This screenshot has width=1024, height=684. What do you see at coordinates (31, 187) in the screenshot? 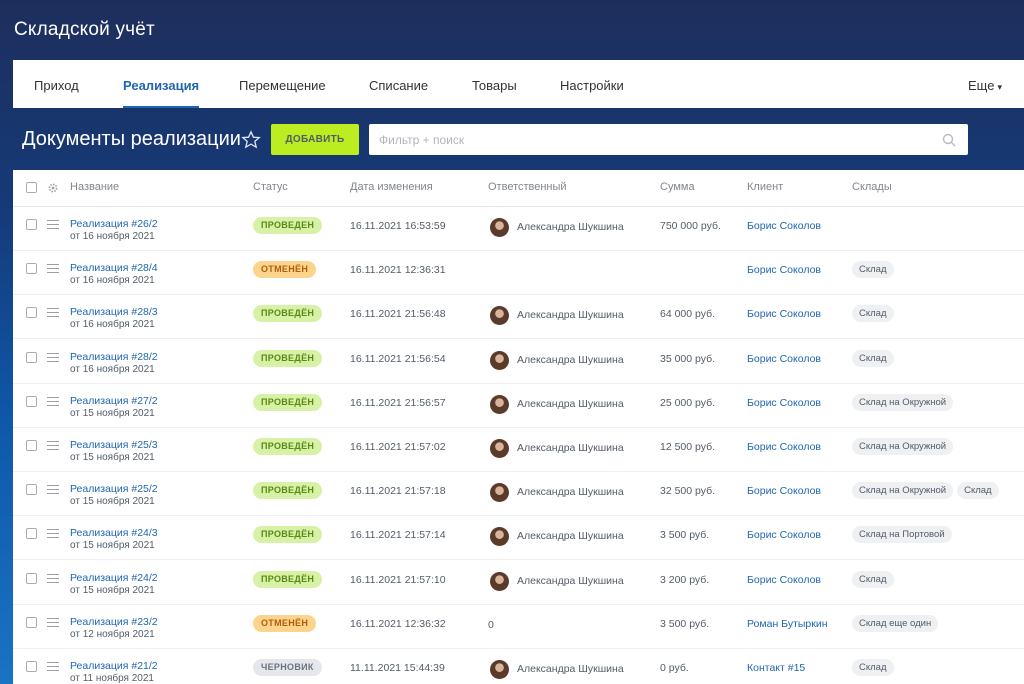
I see `select-all-checkbox` at bounding box center [31, 187].